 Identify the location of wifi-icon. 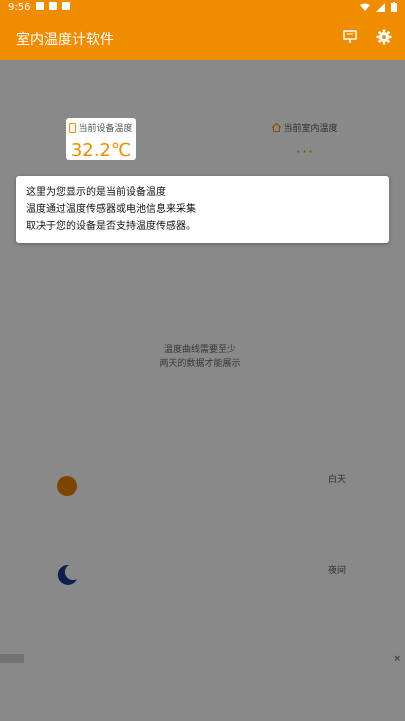
(365, 7).